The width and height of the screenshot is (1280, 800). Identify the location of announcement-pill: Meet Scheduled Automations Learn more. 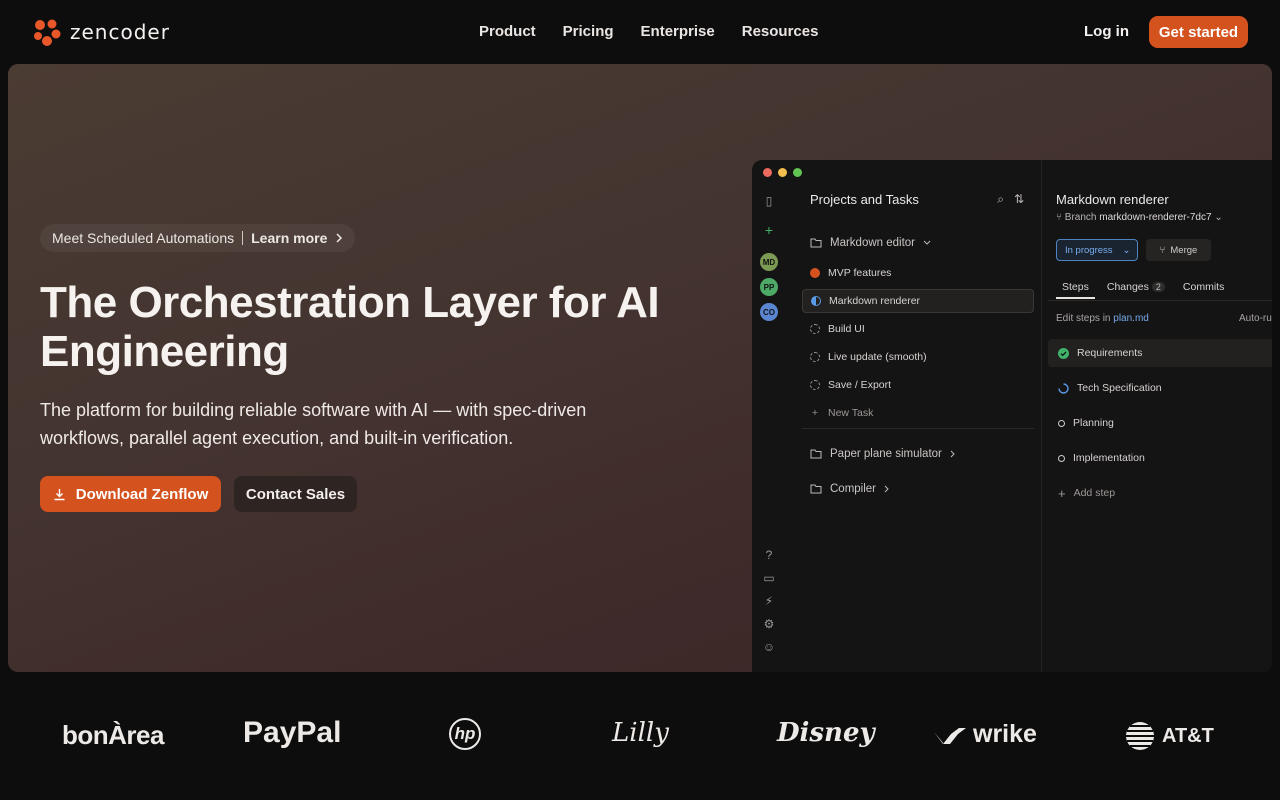
(198, 238).